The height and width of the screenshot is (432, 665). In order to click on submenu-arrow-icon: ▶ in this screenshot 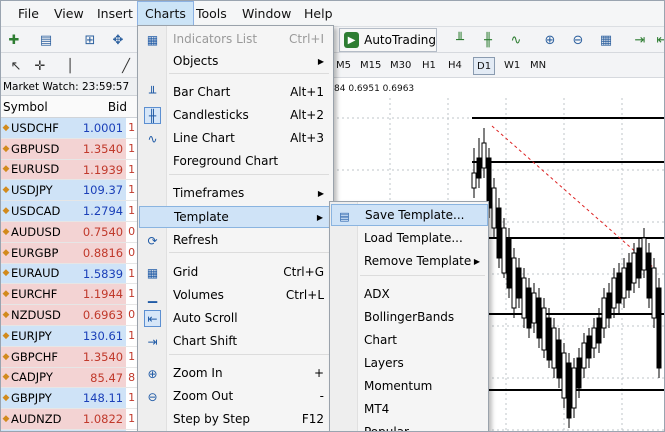, I will do `click(319, 217)`.